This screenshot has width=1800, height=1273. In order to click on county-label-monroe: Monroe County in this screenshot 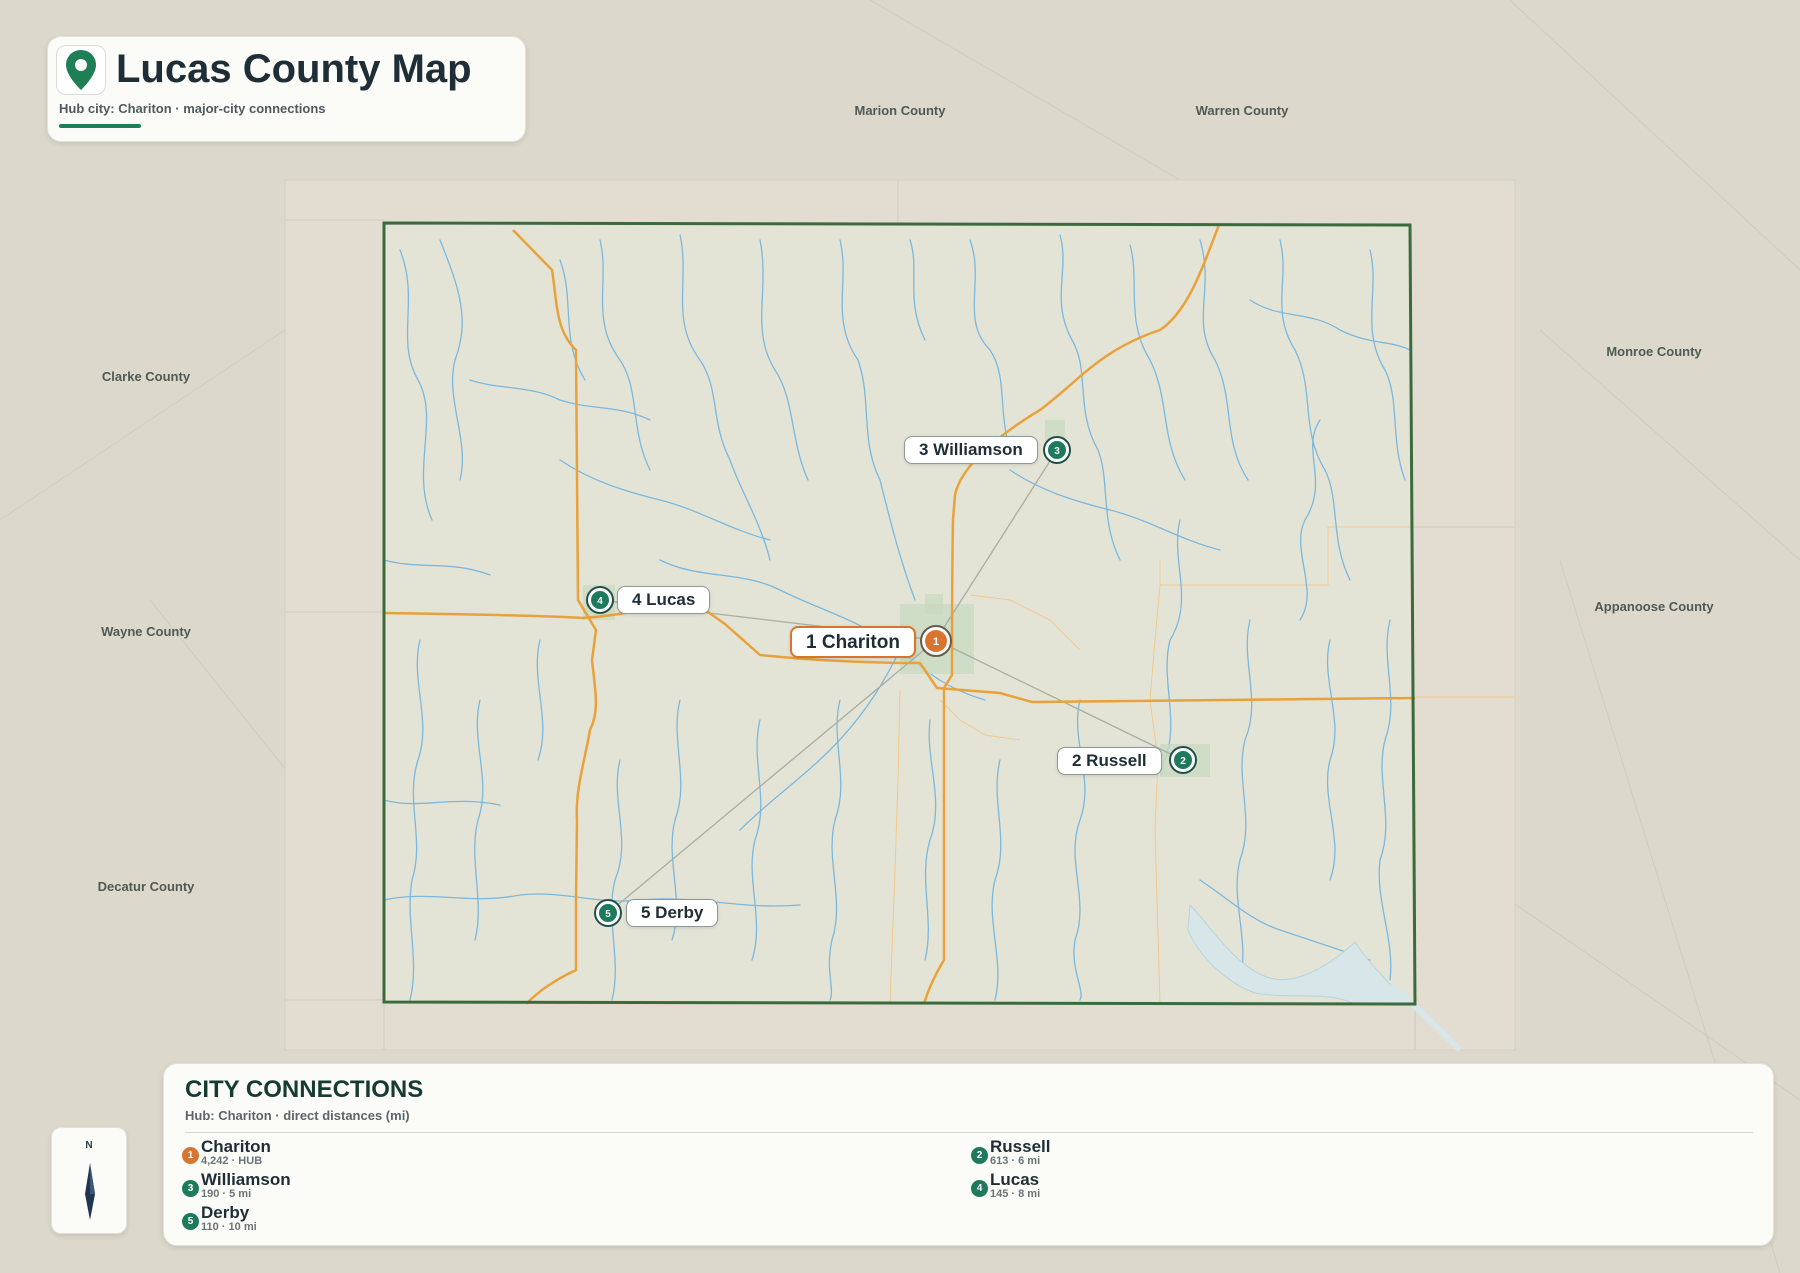, I will do `click(1654, 351)`.